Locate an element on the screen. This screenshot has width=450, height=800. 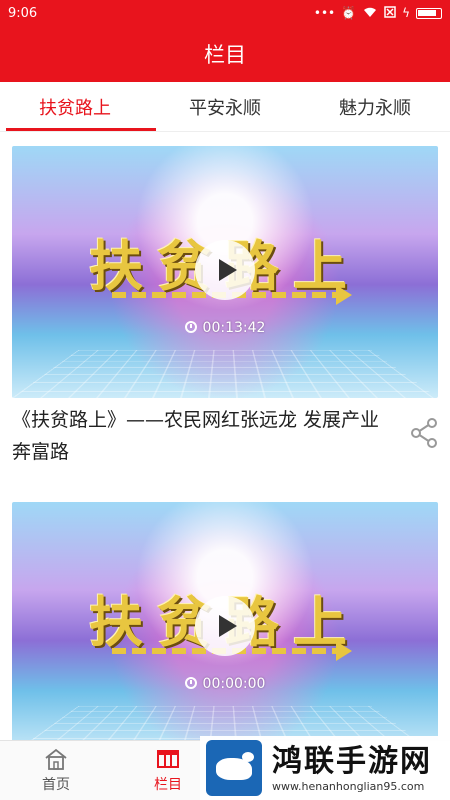
duration-text: 00:00:00 is located at coordinates (234, 684).